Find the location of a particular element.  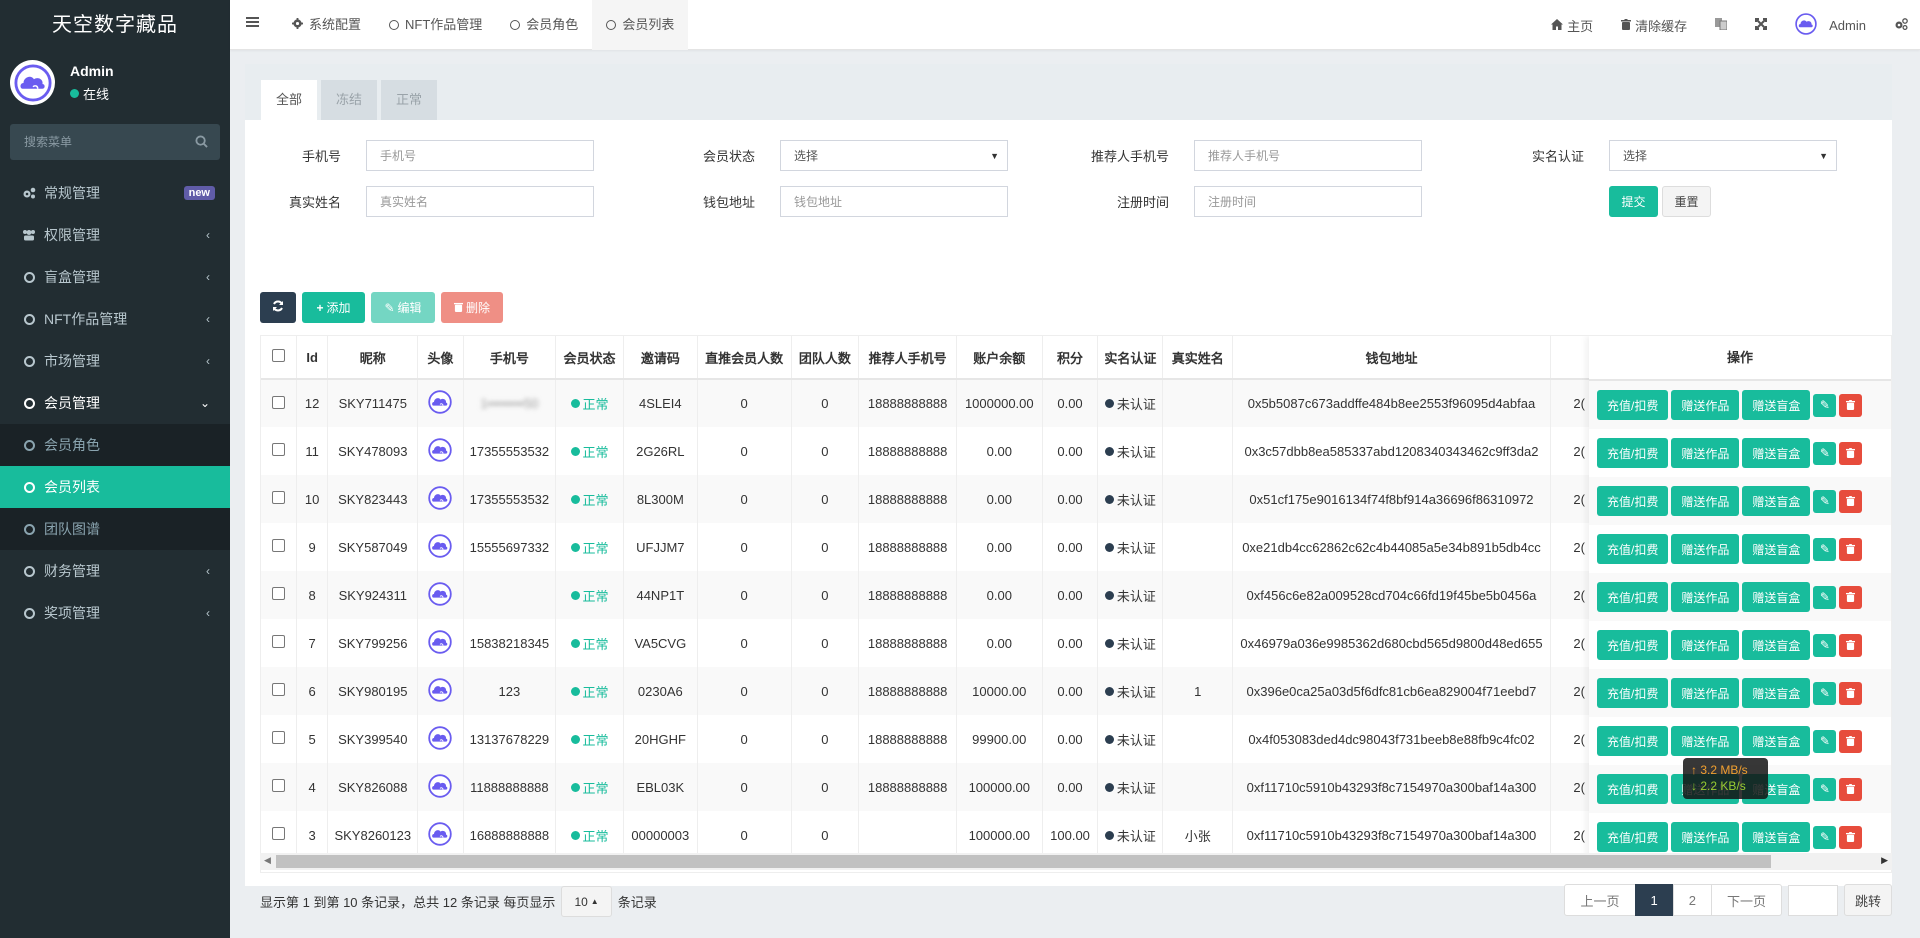

tab-system-config: 系统配置 is located at coordinates (326, 25).